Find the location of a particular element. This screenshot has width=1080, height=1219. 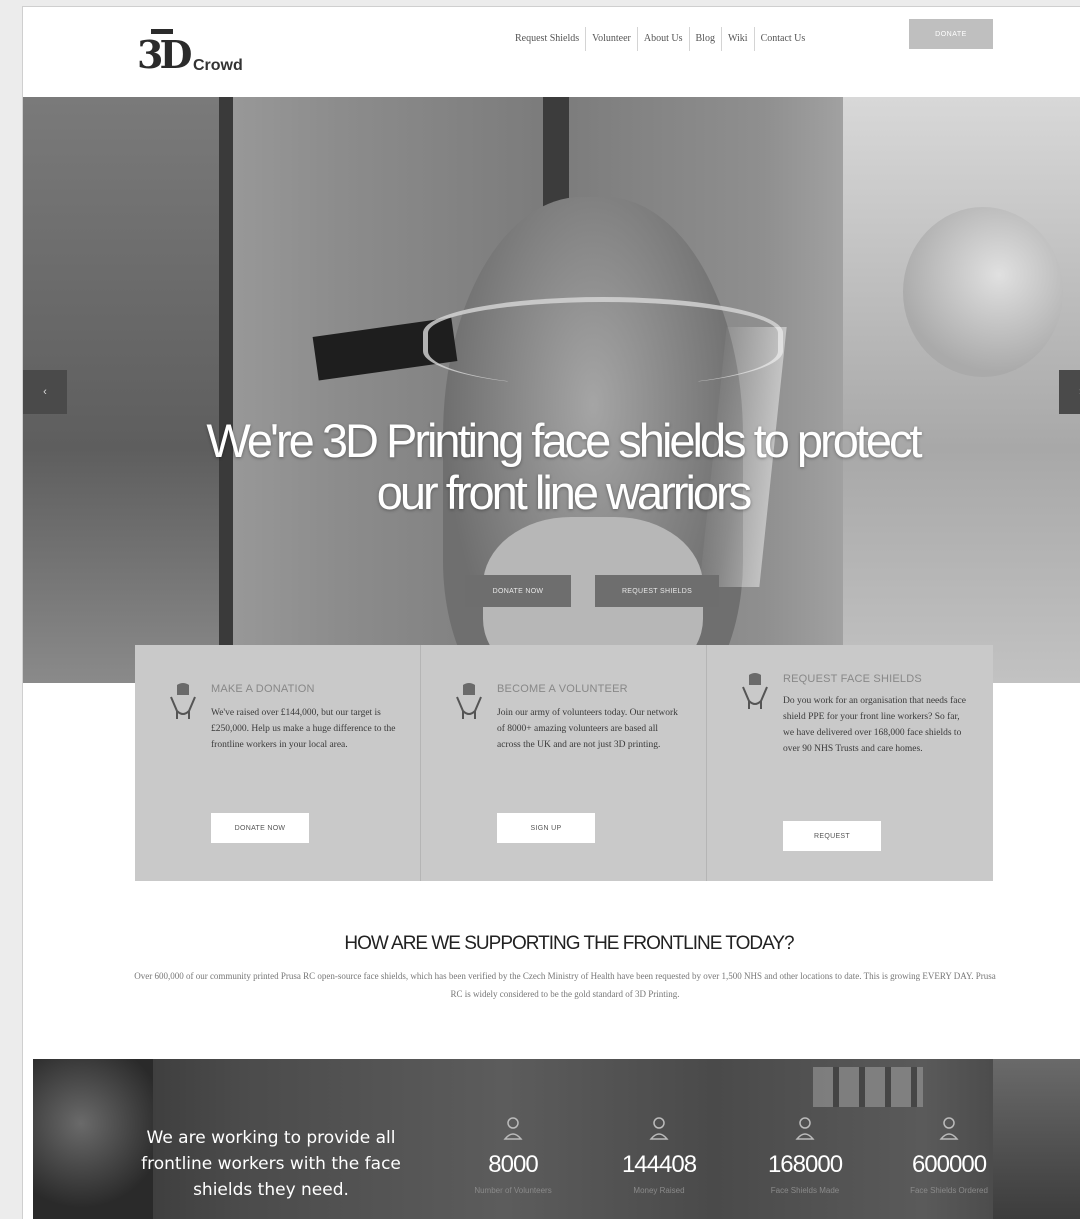

stat-label: Face Shields Made is located at coordinates (805, 1190).